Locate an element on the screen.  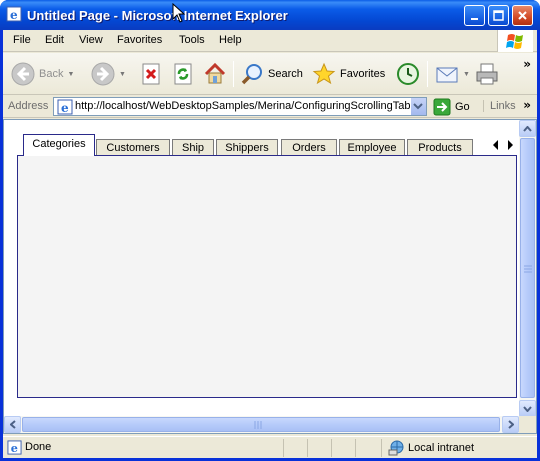
chevron-left-icon is located at coordinates (12, 424).